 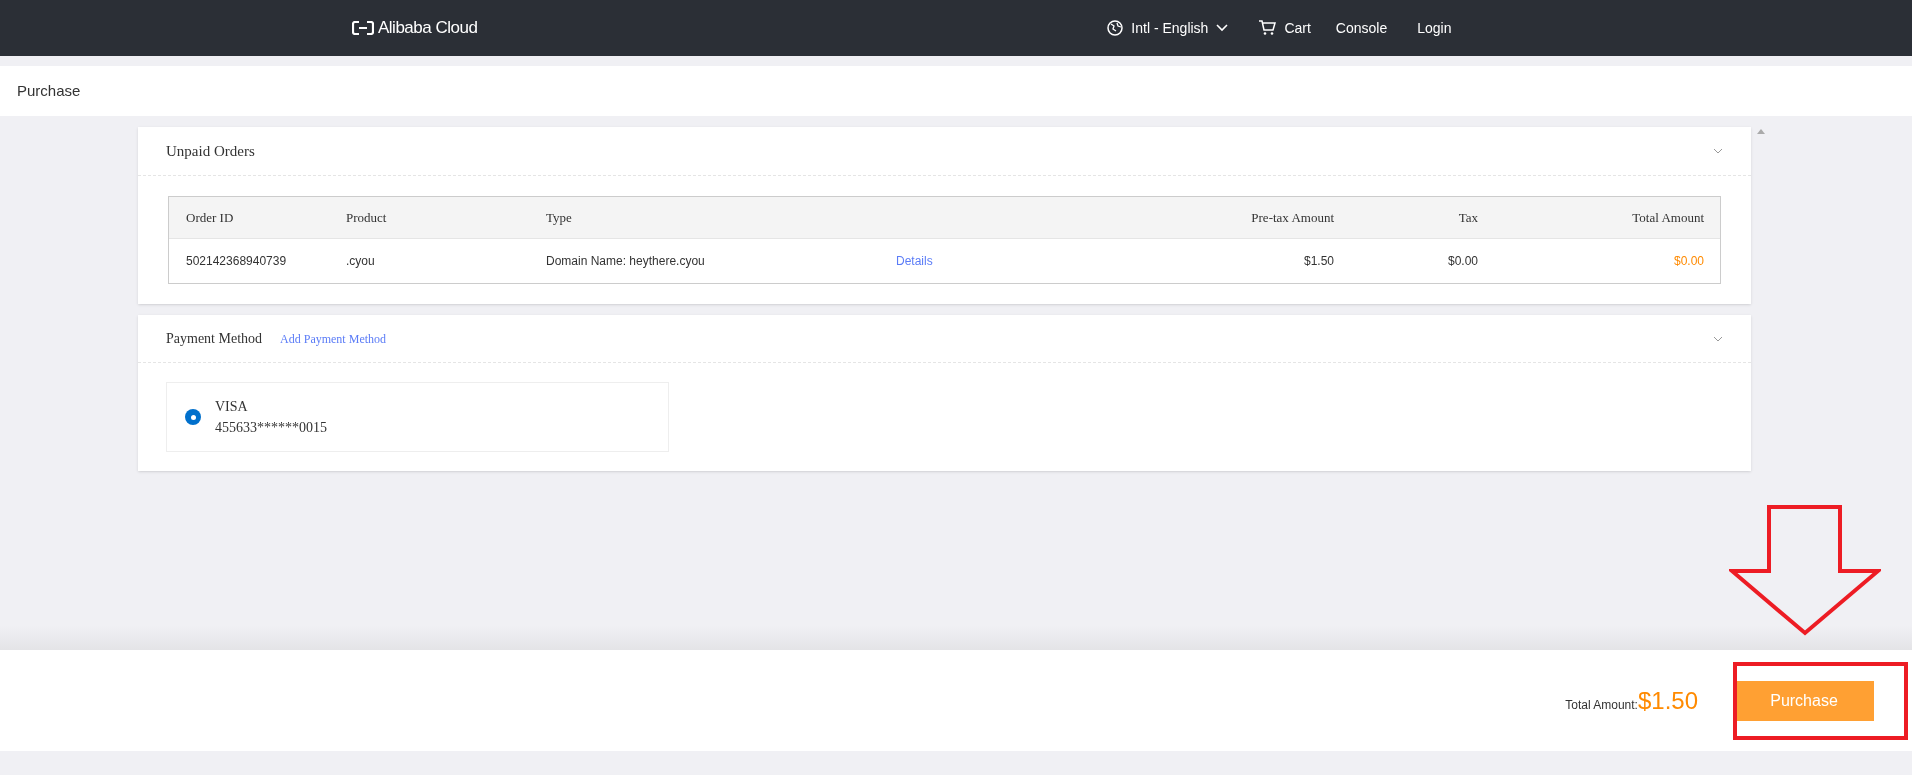 What do you see at coordinates (1361, 28) in the screenshot?
I see `nav-link: Console` at bounding box center [1361, 28].